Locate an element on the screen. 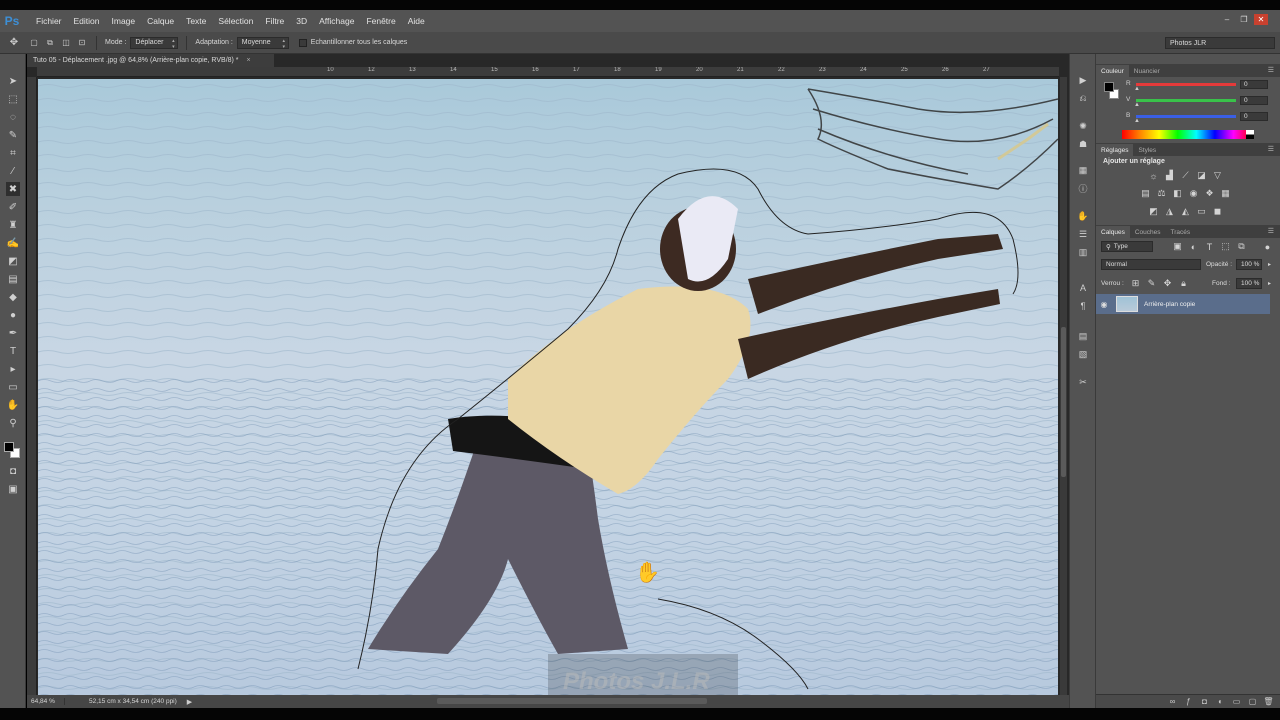 Image resolution: width=1280 pixels, height=720 pixels. adaptation-select: Moyenne is located at coordinates (262, 43).